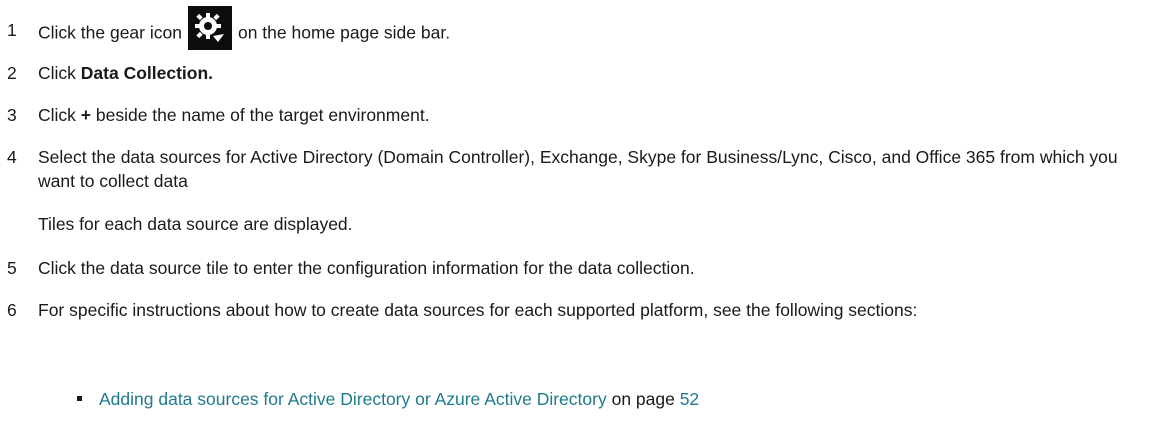 Image resolution: width=1152 pixels, height=422 pixels. Describe the element at coordinates (12, 268) in the screenshot. I see `step-number: 5` at that location.